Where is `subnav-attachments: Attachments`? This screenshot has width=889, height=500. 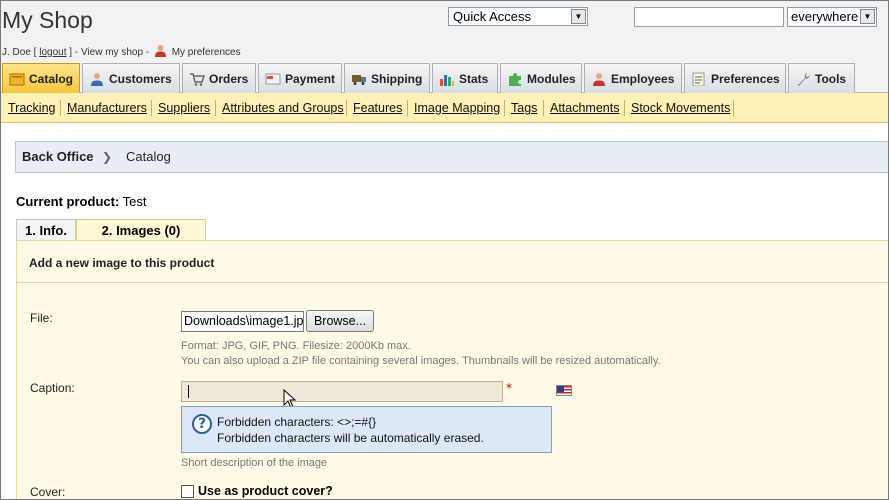
subnav-attachments: Attachments is located at coordinates (584, 108).